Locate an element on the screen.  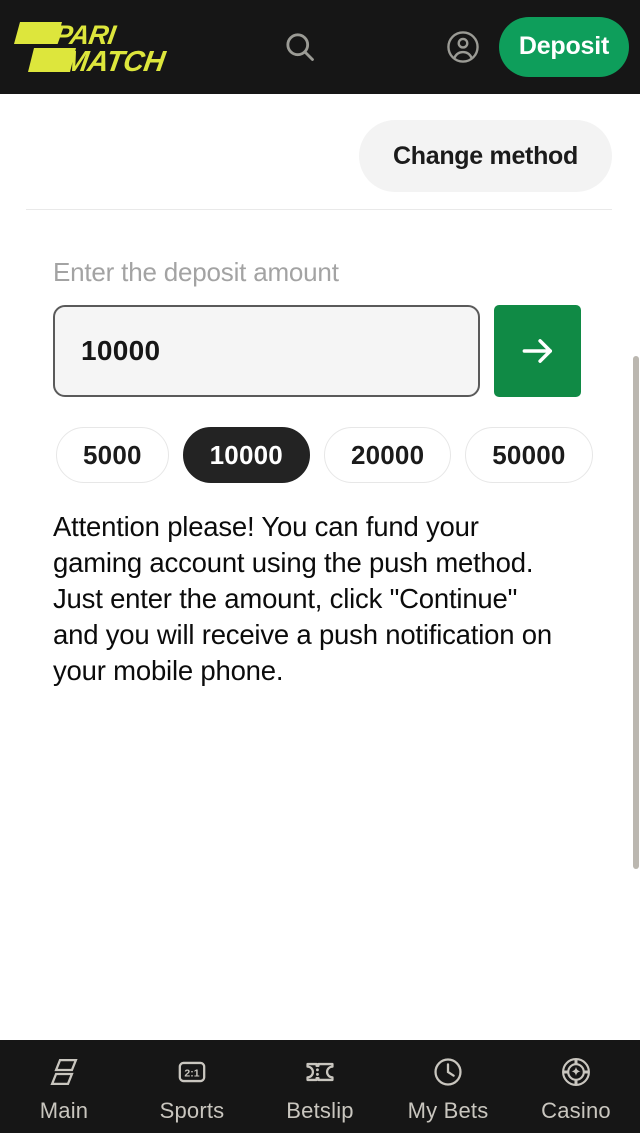
nav-label-betslip: Betslip is located at coordinates (320, 1110).